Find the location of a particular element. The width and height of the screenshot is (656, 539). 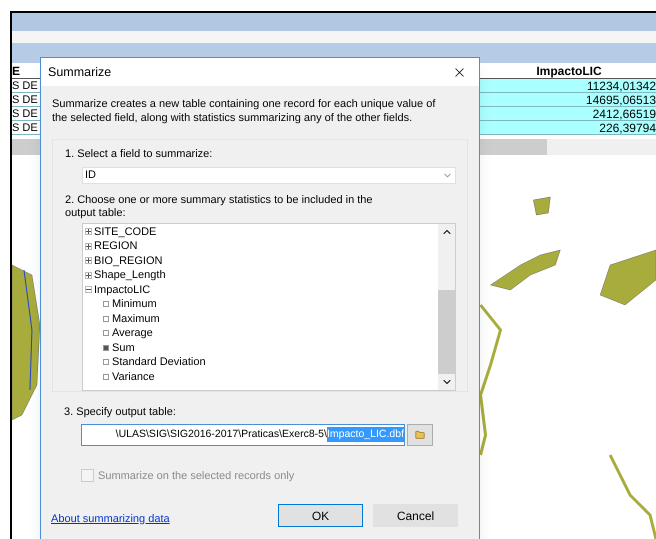

tree-item: REGION is located at coordinates (116, 246).